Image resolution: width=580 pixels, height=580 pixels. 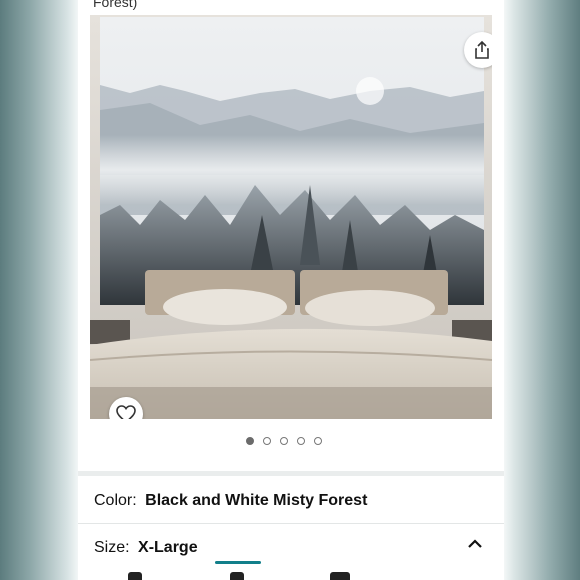 What do you see at coordinates (542, 290) in the screenshot?
I see `background-right-blur` at bounding box center [542, 290].